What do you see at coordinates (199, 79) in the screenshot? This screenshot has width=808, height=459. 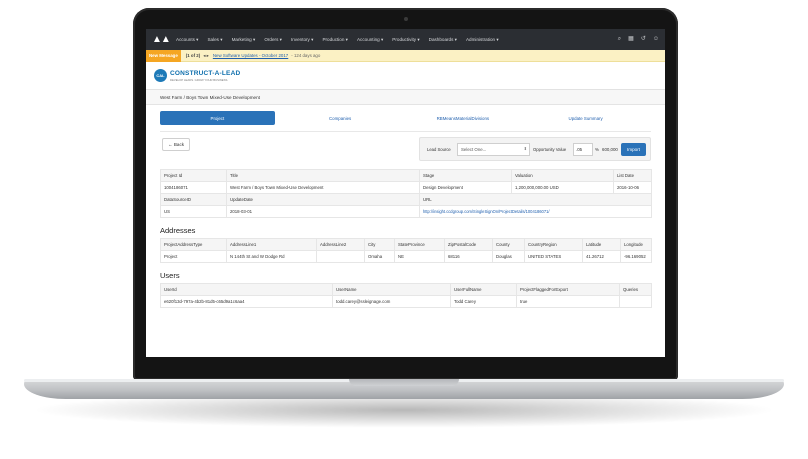 I see `brand-tagline: DEVELOP LEADS. GROW YOUR BUSINESS.` at bounding box center [199, 79].